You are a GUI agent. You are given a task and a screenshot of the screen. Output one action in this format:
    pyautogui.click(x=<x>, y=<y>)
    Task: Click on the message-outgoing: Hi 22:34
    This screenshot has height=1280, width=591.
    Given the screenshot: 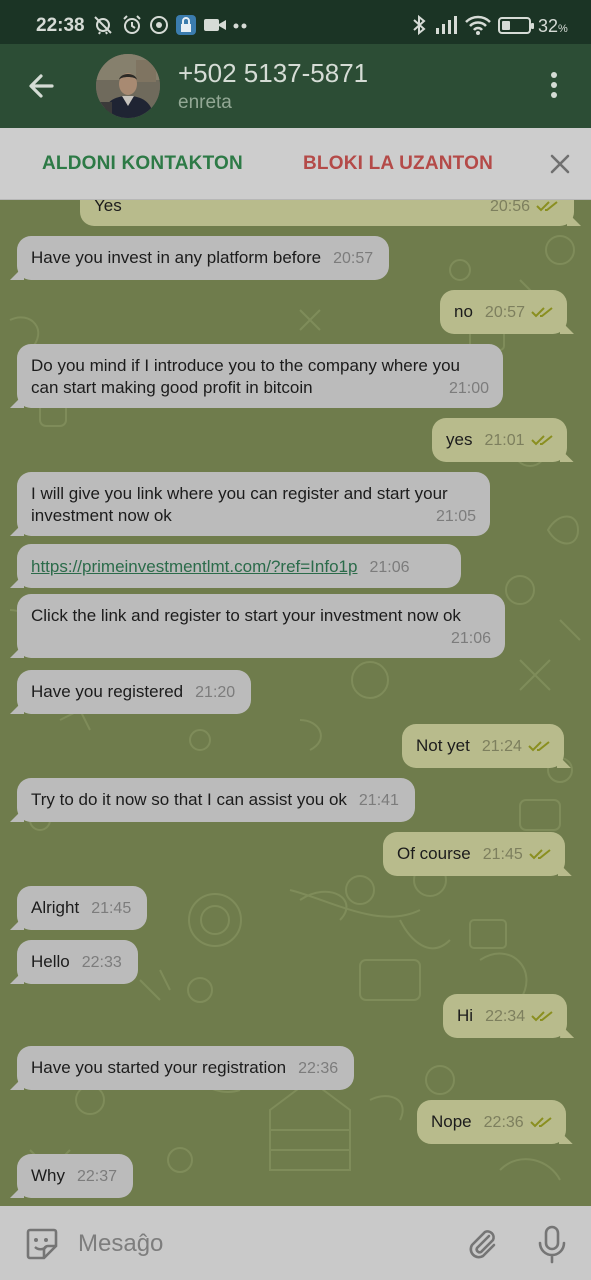 What is the action you would take?
    pyautogui.click(x=505, y=1016)
    